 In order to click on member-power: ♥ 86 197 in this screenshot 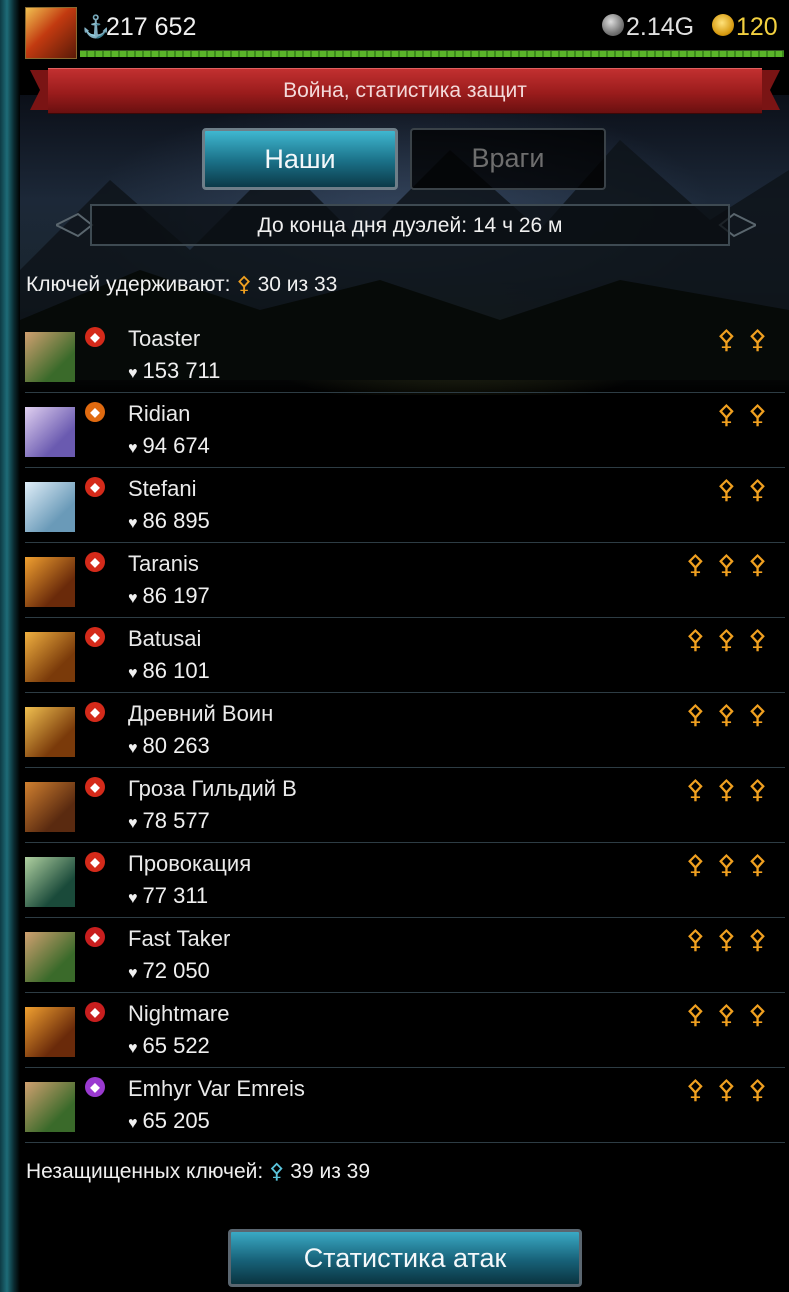, I will do `click(169, 596)`.